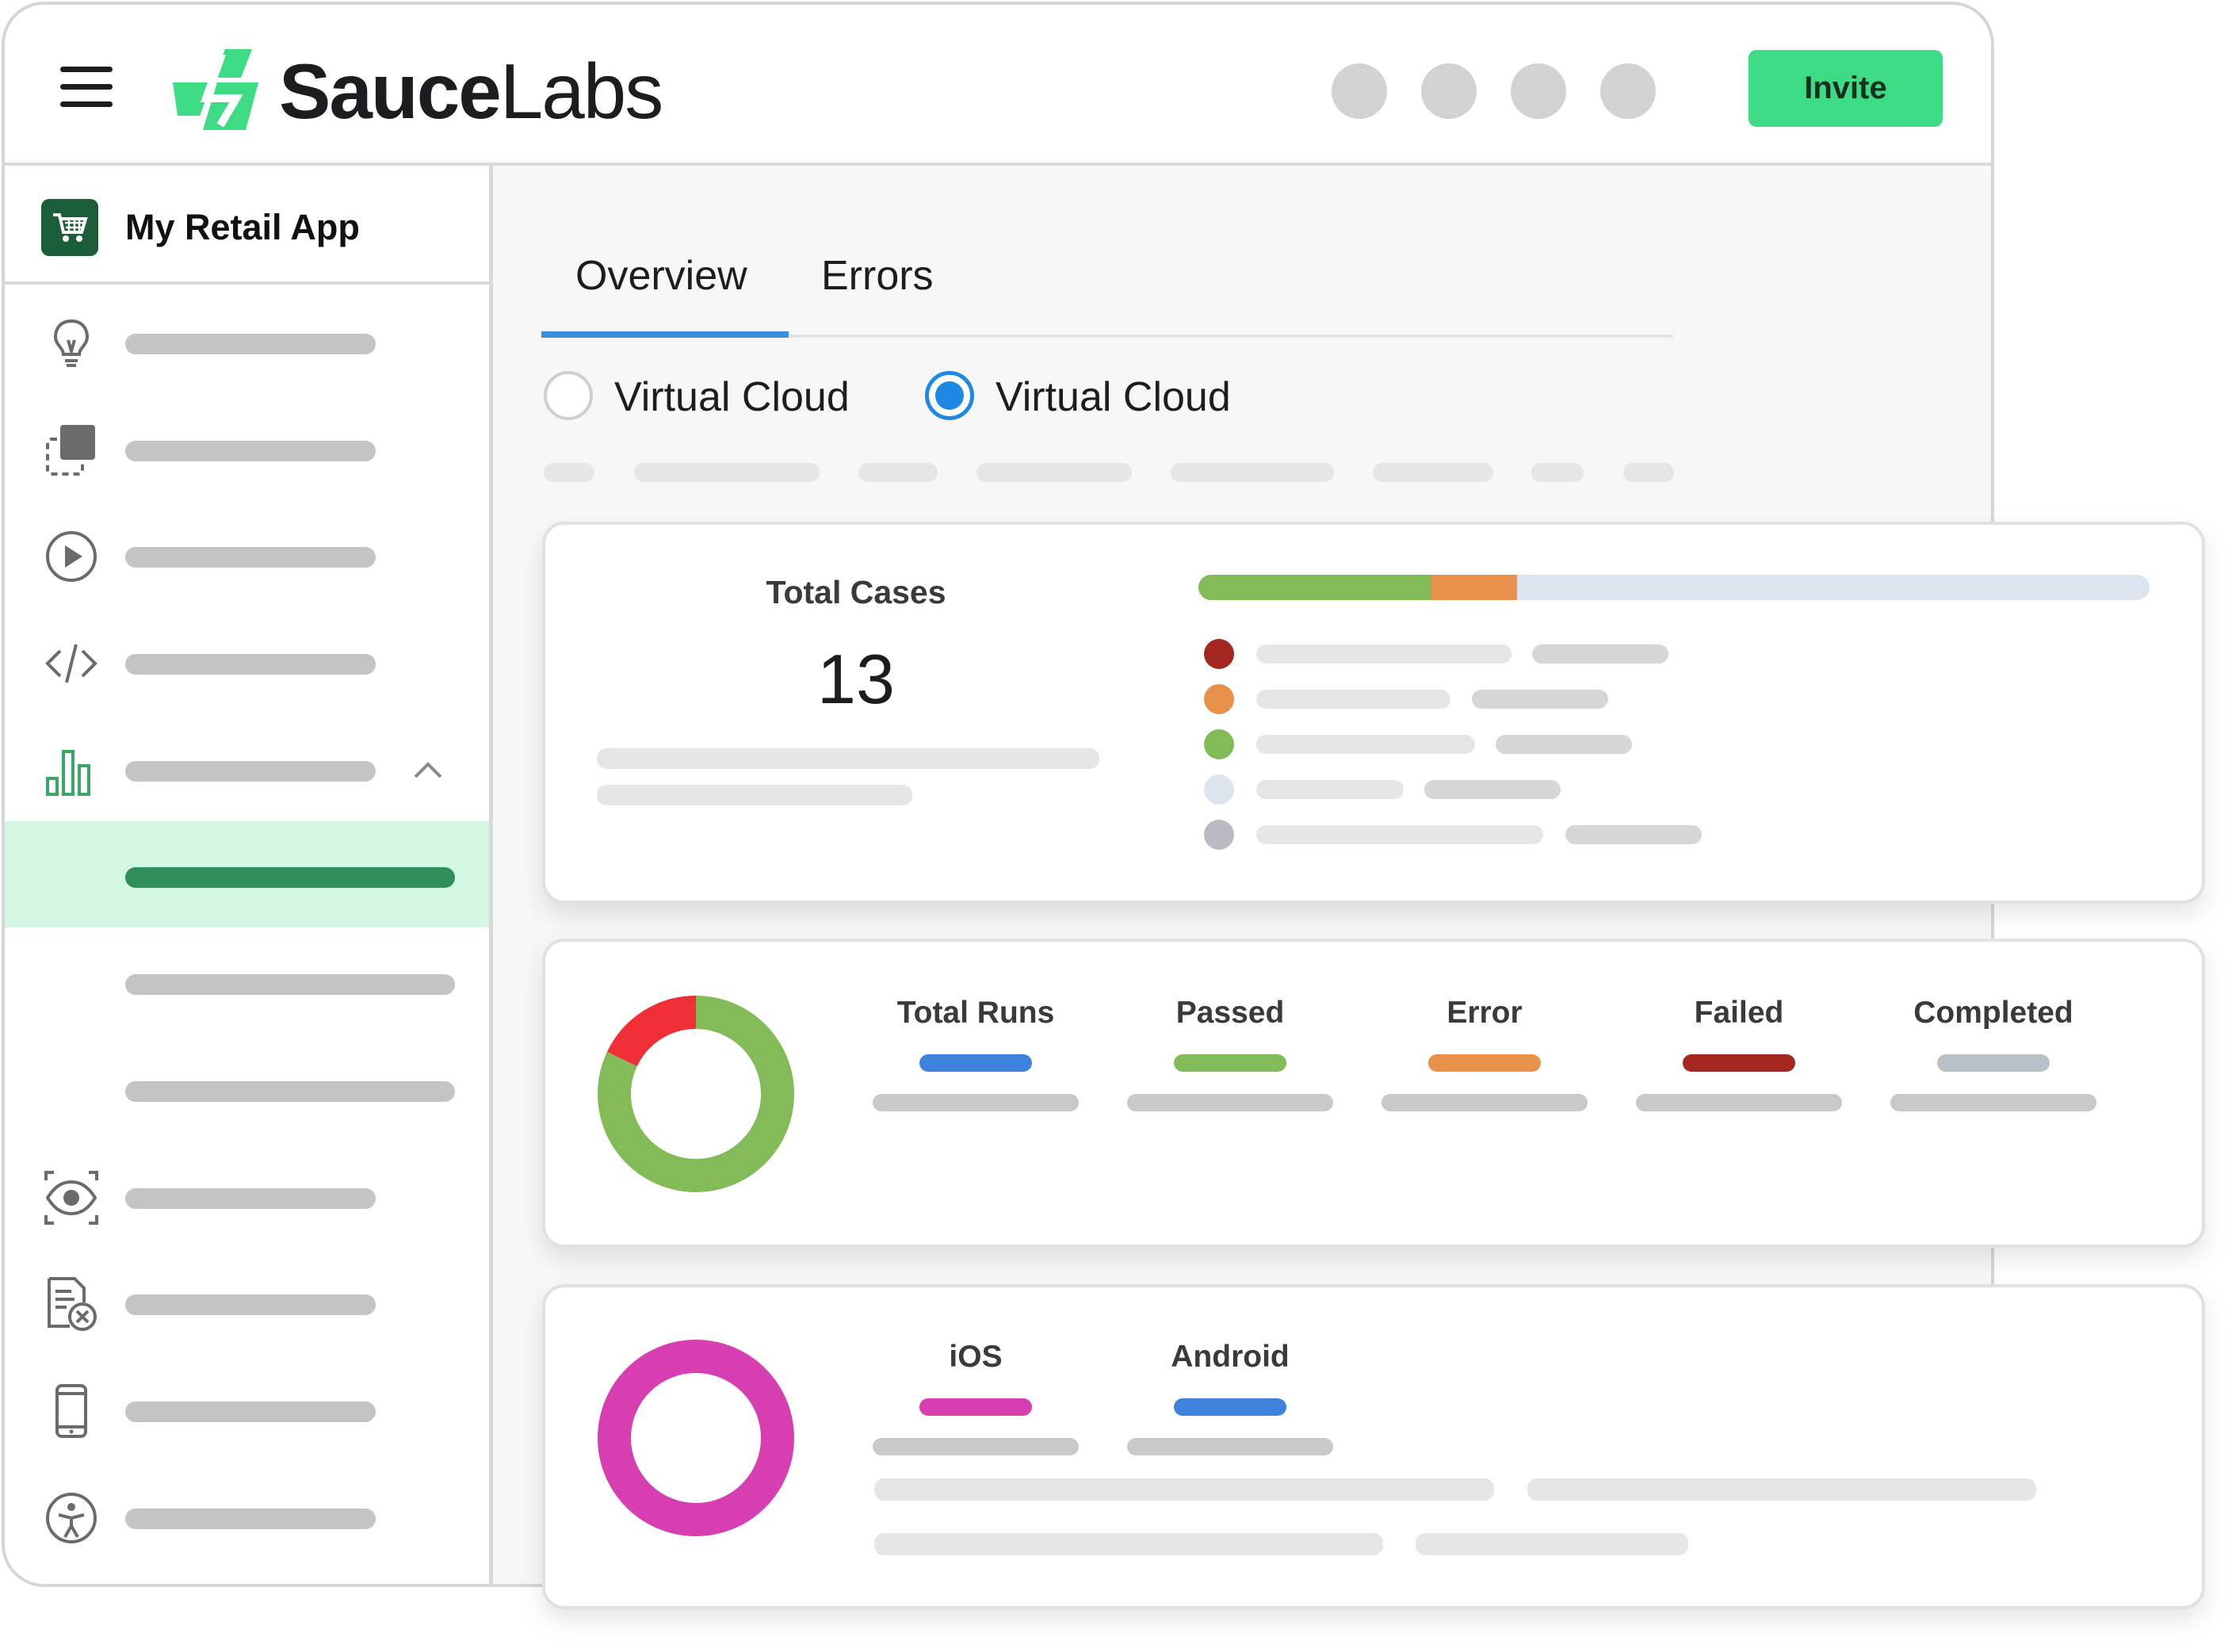  I want to click on sidebar-item-devices, so click(247, 1409).